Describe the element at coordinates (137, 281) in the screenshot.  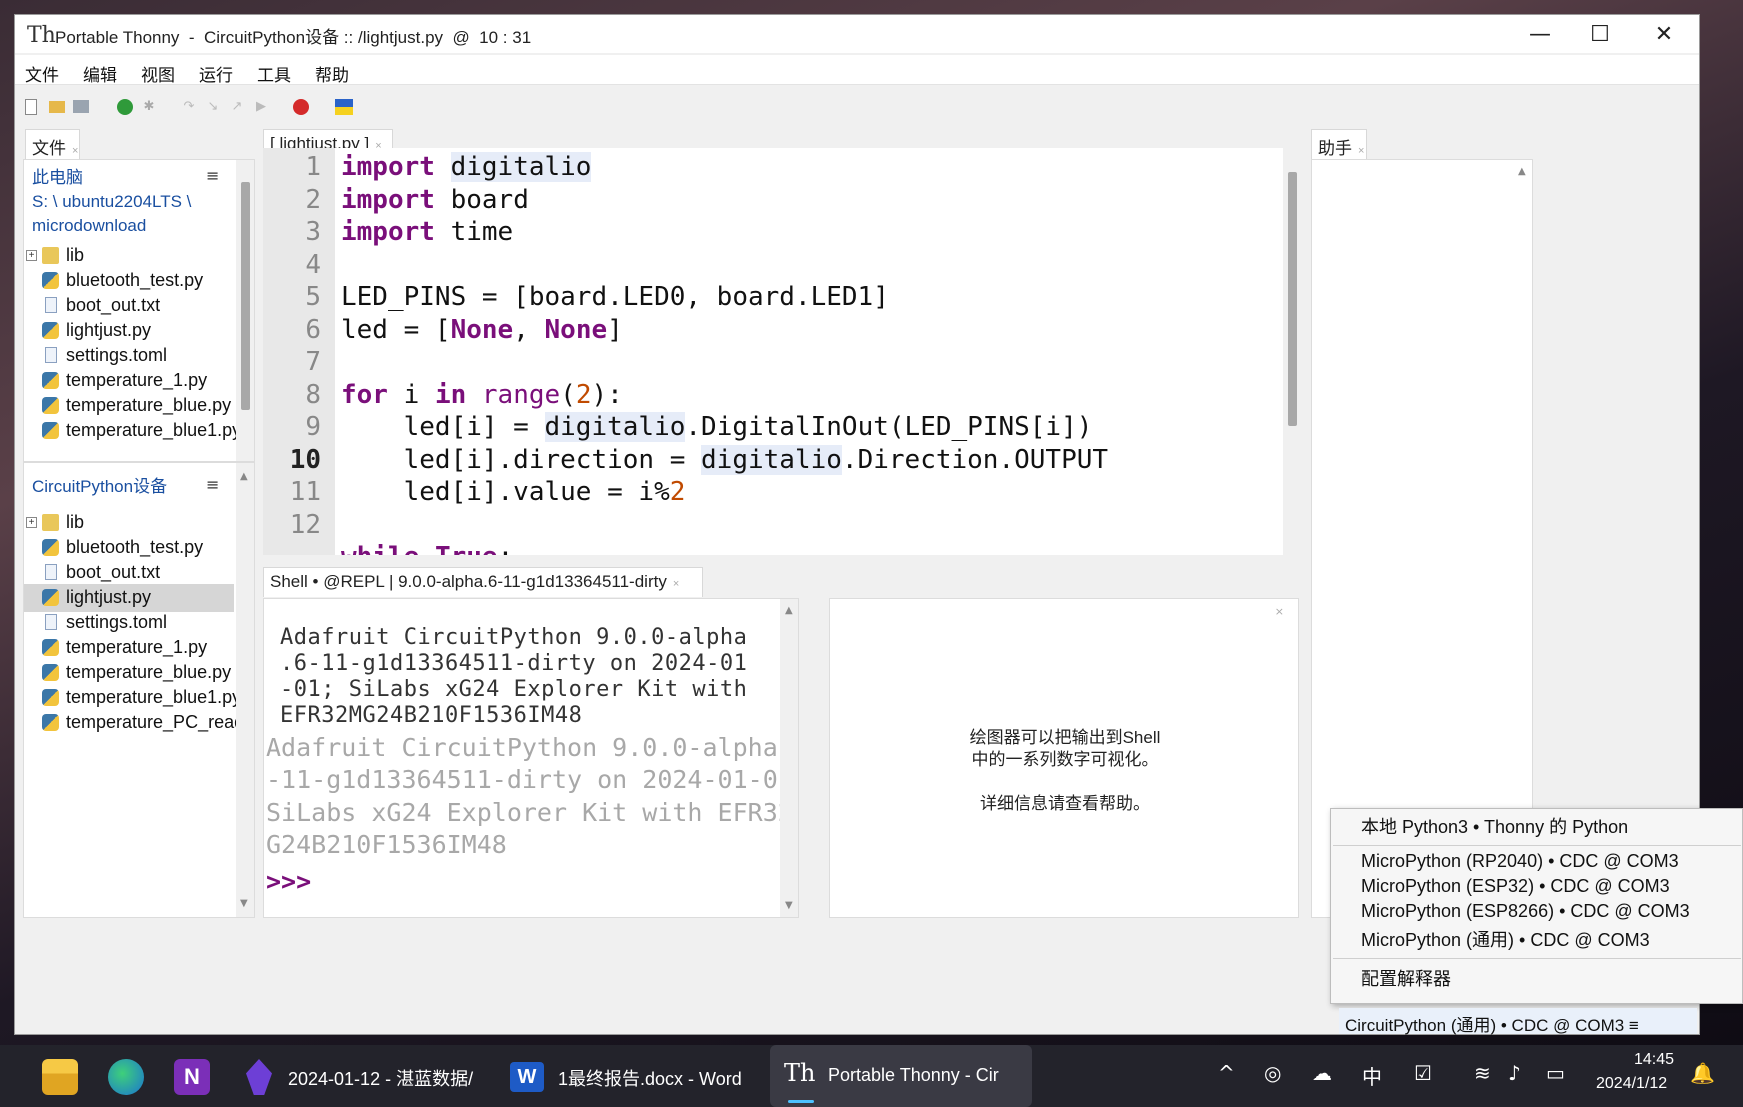
I see `local-item-bluetooth: bluetooth_test.py` at that location.